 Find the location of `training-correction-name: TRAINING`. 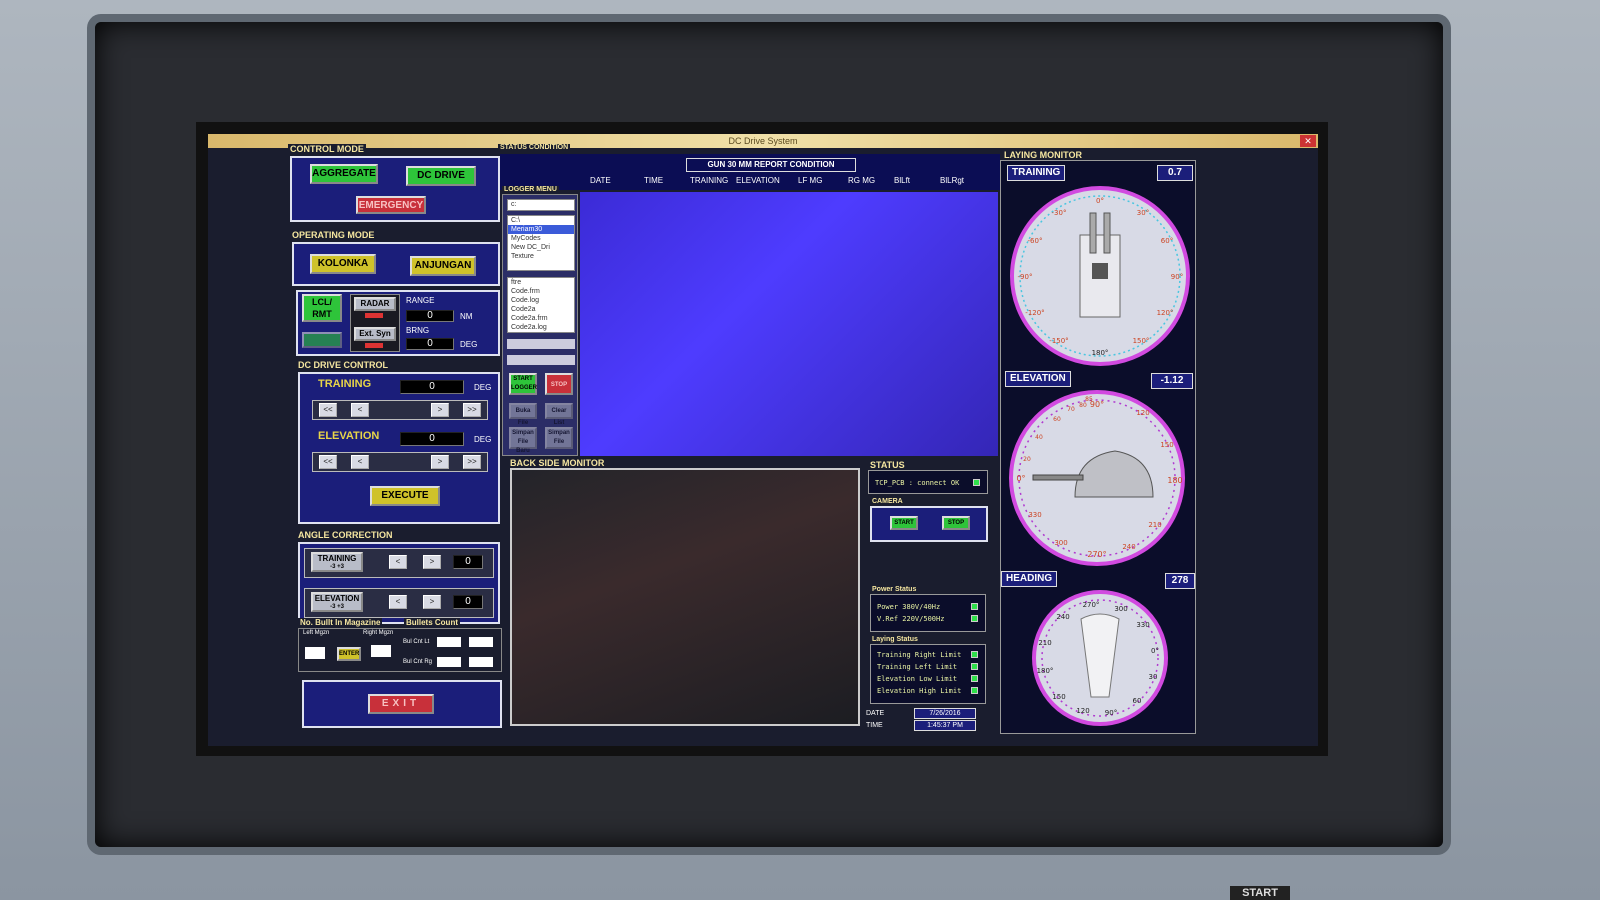

training-correction-name: TRAINING is located at coordinates (337, 558).